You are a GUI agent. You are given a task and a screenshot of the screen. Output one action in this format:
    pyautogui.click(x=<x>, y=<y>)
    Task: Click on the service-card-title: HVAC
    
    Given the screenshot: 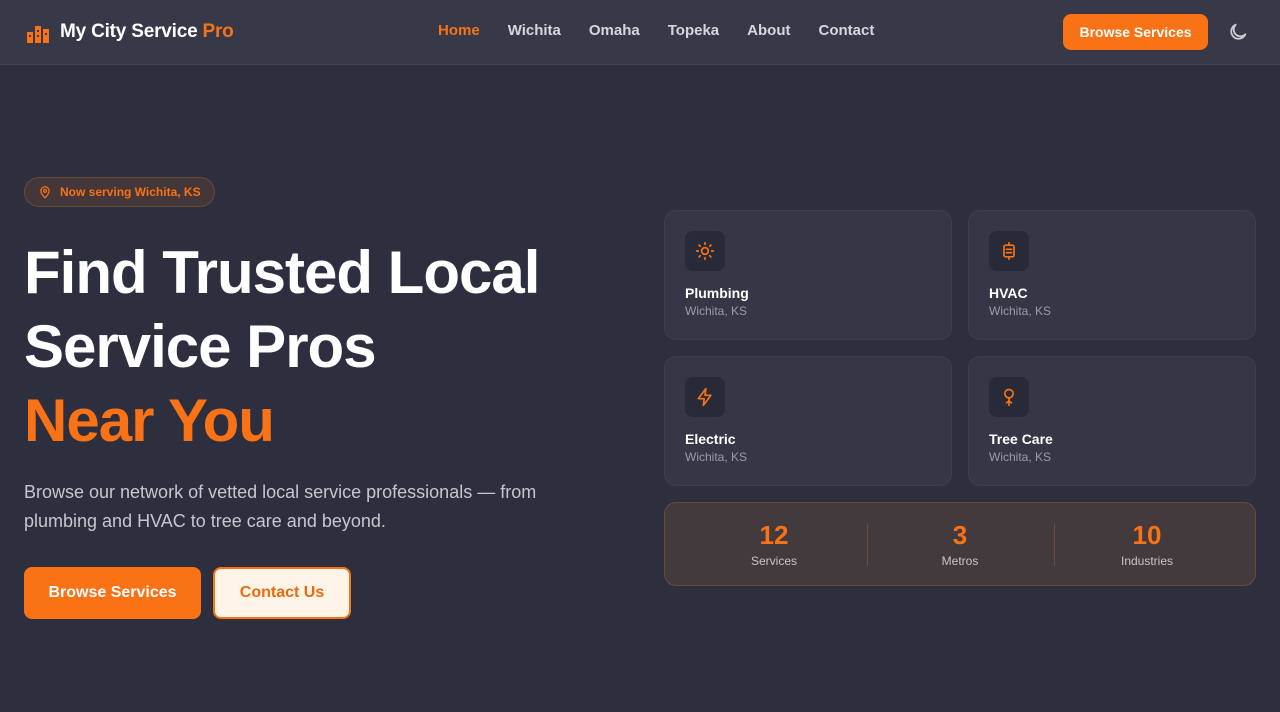 What is the action you would take?
    pyautogui.click(x=1008, y=293)
    